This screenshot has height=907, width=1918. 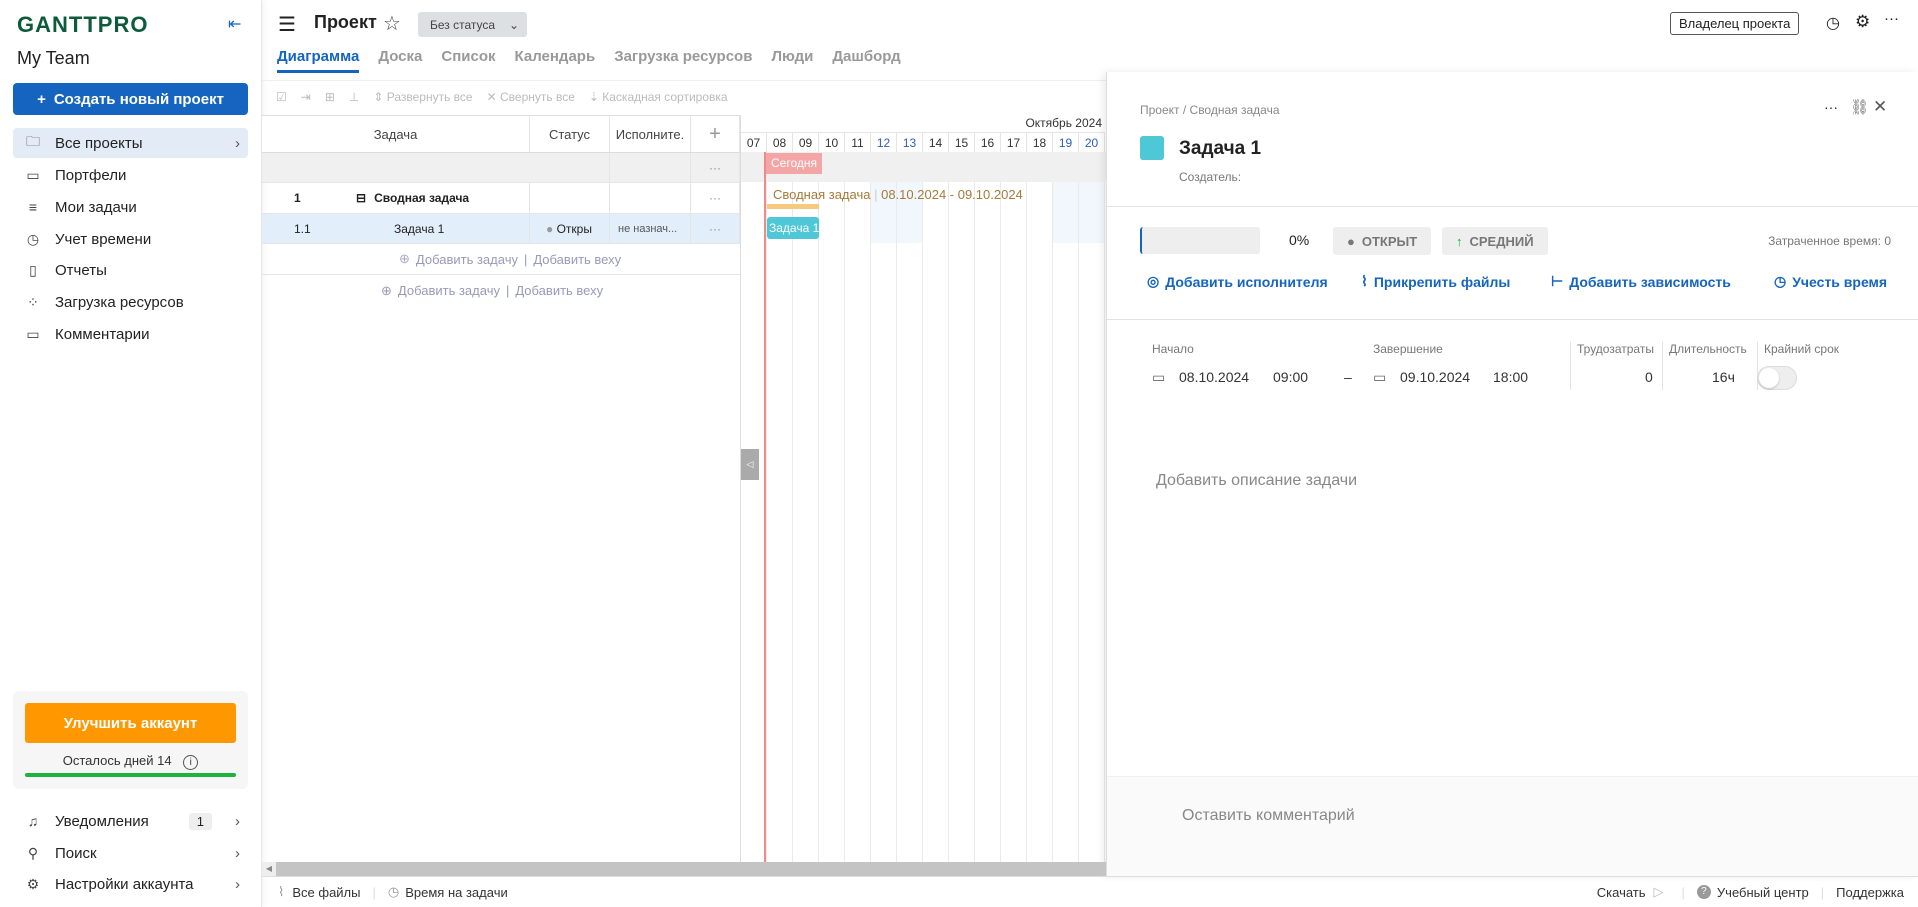 What do you see at coordinates (1210, 177) in the screenshot?
I see `creator-label: Создатель:` at bounding box center [1210, 177].